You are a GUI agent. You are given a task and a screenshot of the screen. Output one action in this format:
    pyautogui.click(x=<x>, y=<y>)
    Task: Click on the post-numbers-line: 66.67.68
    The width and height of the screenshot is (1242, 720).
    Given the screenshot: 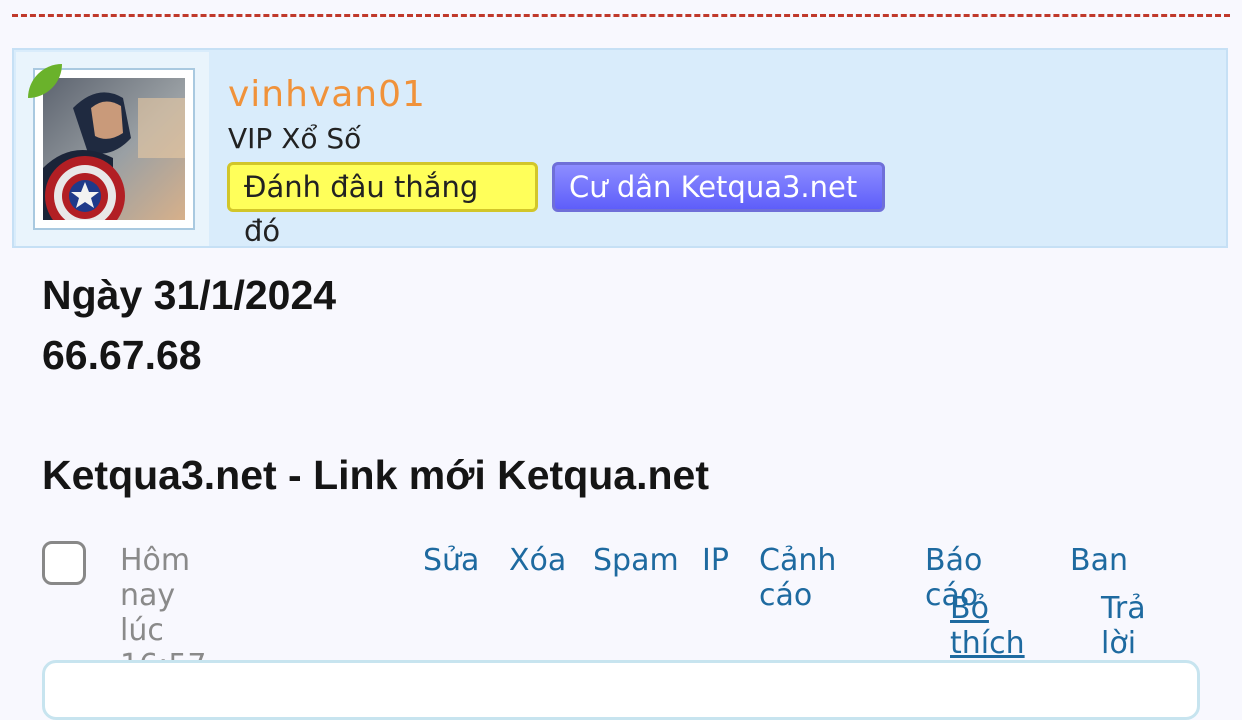 What is the action you would take?
    pyautogui.click(x=122, y=355)
    